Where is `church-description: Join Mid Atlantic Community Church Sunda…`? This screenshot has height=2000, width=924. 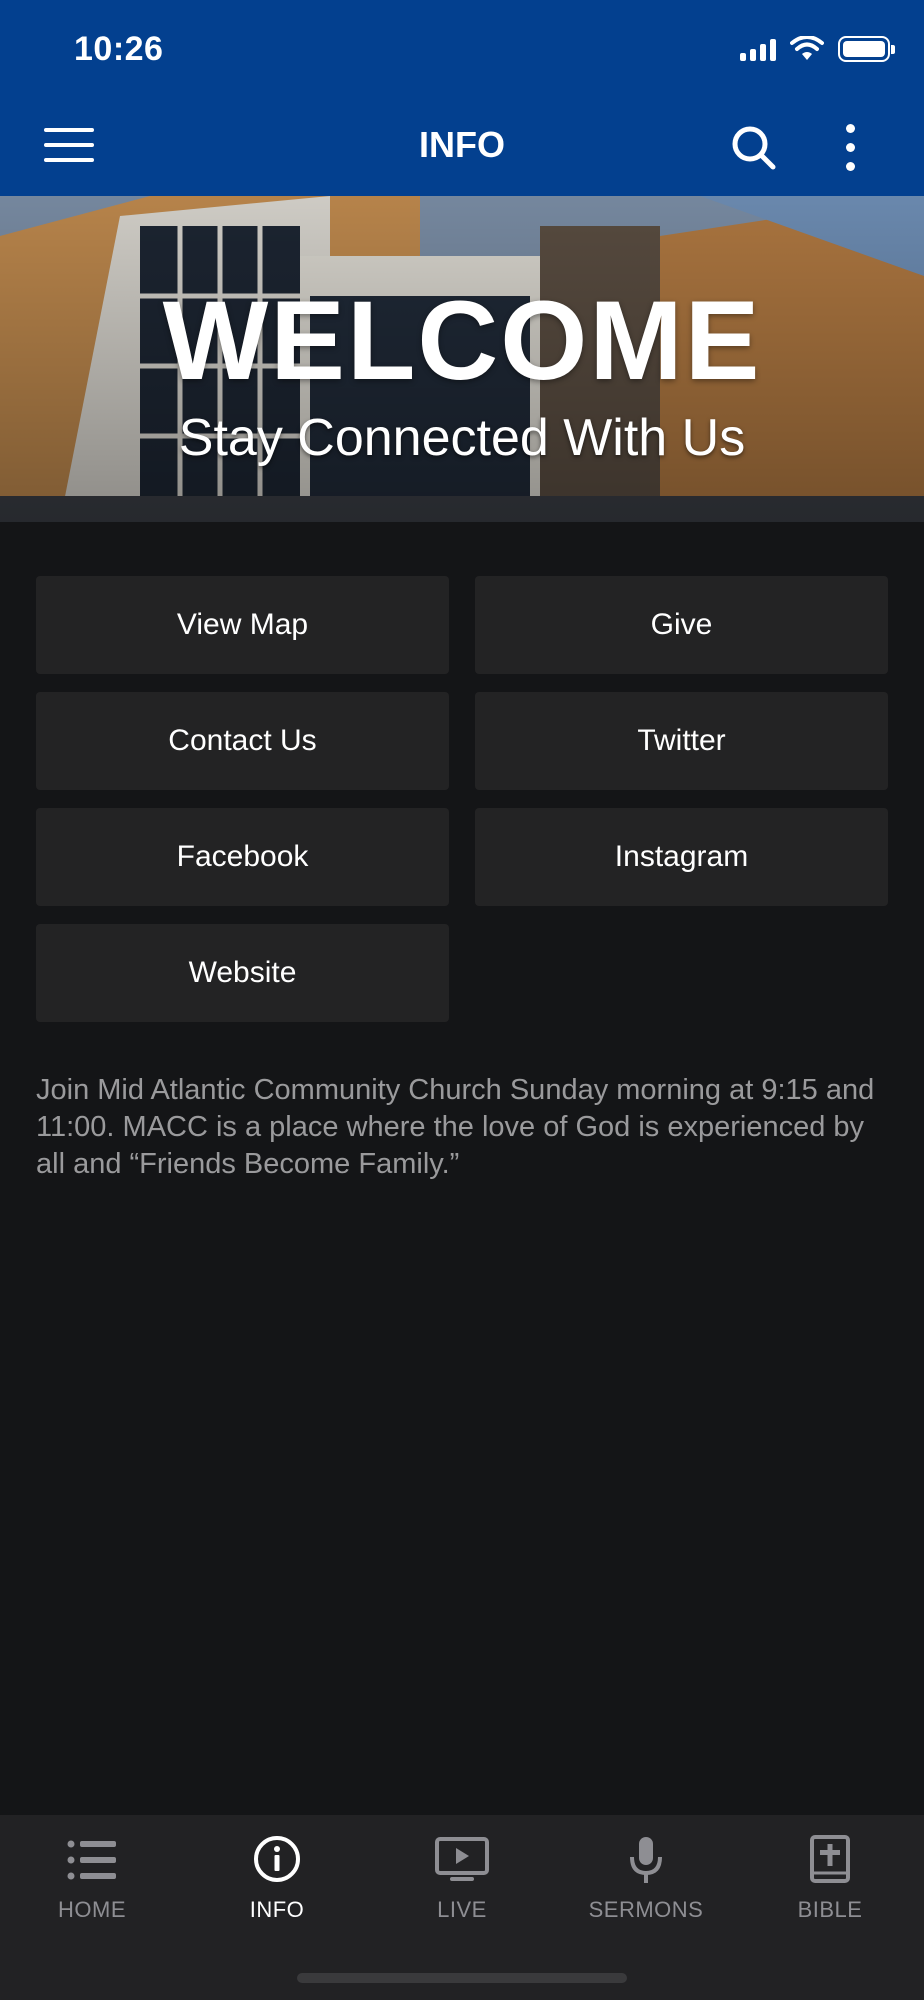 church-description: Join Mid Atlantic Community Church Sunda… is located at coordinates (455, 1127).